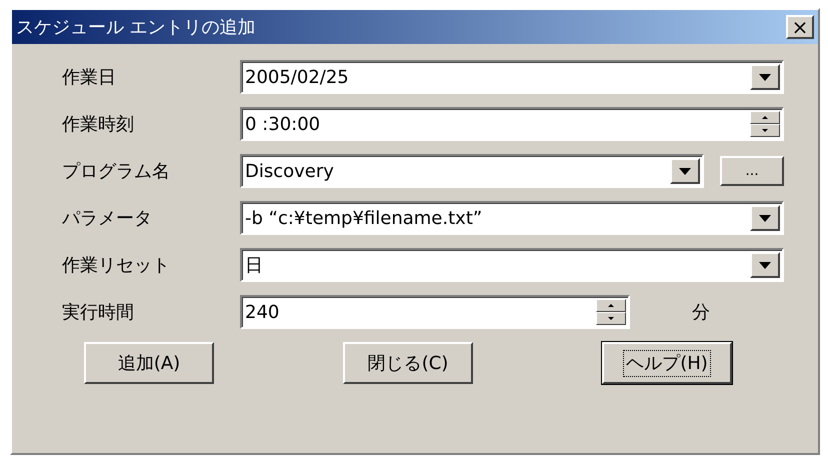 The image size is (828, 457). I want to click on close-button: ×, so click(800, 27).